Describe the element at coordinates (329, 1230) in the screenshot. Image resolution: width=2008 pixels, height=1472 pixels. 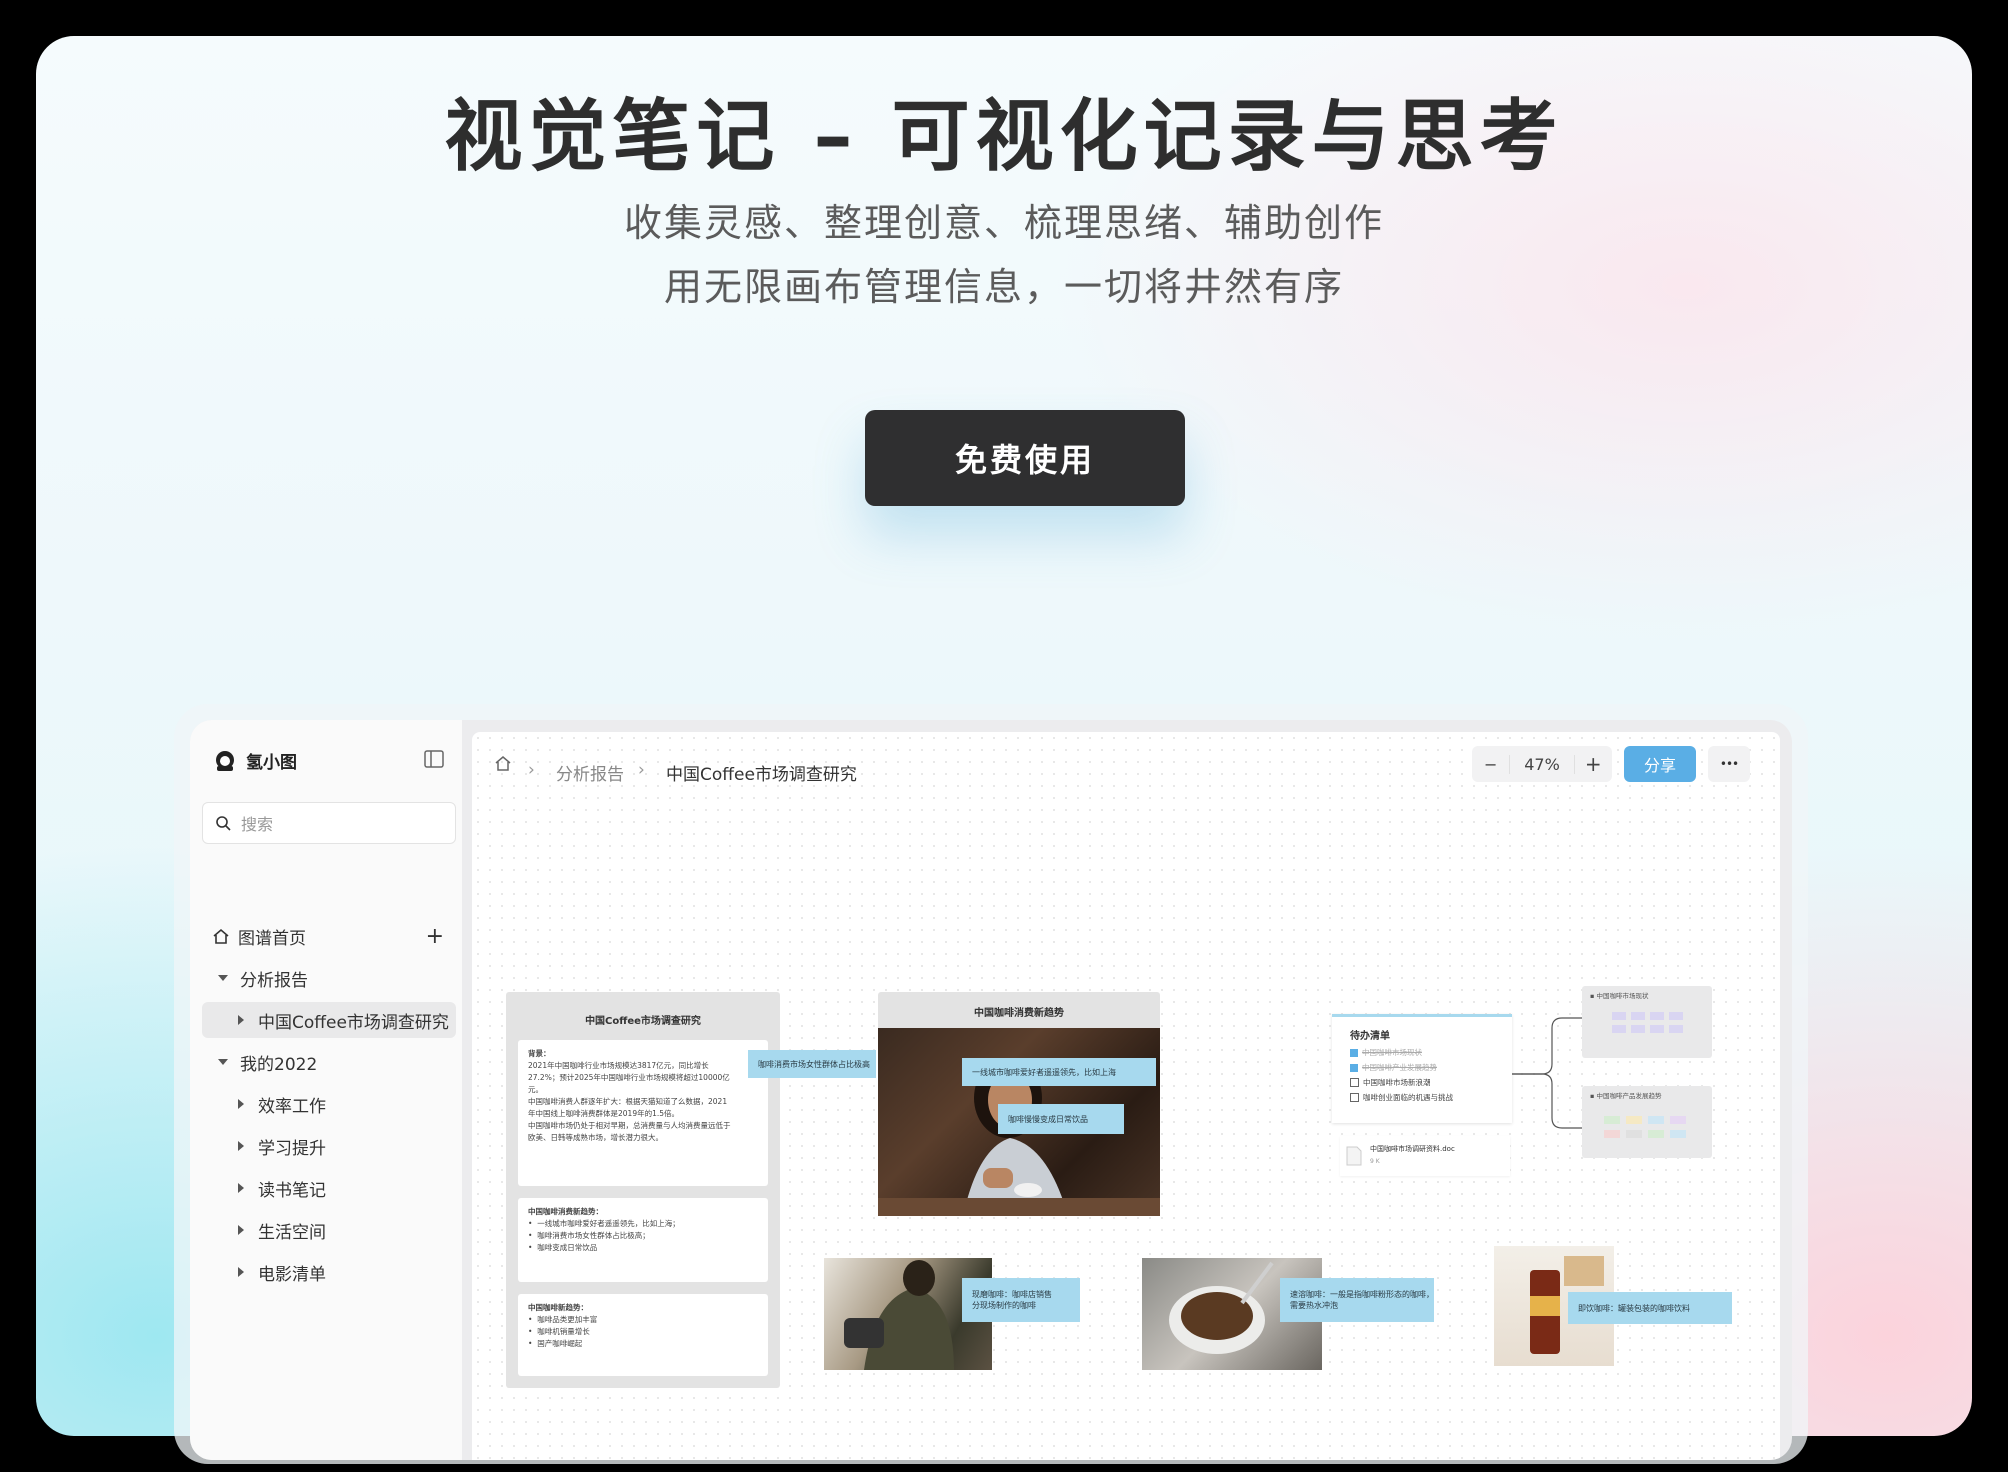
I see `sidebar-item-life: 生活空间` at that location.